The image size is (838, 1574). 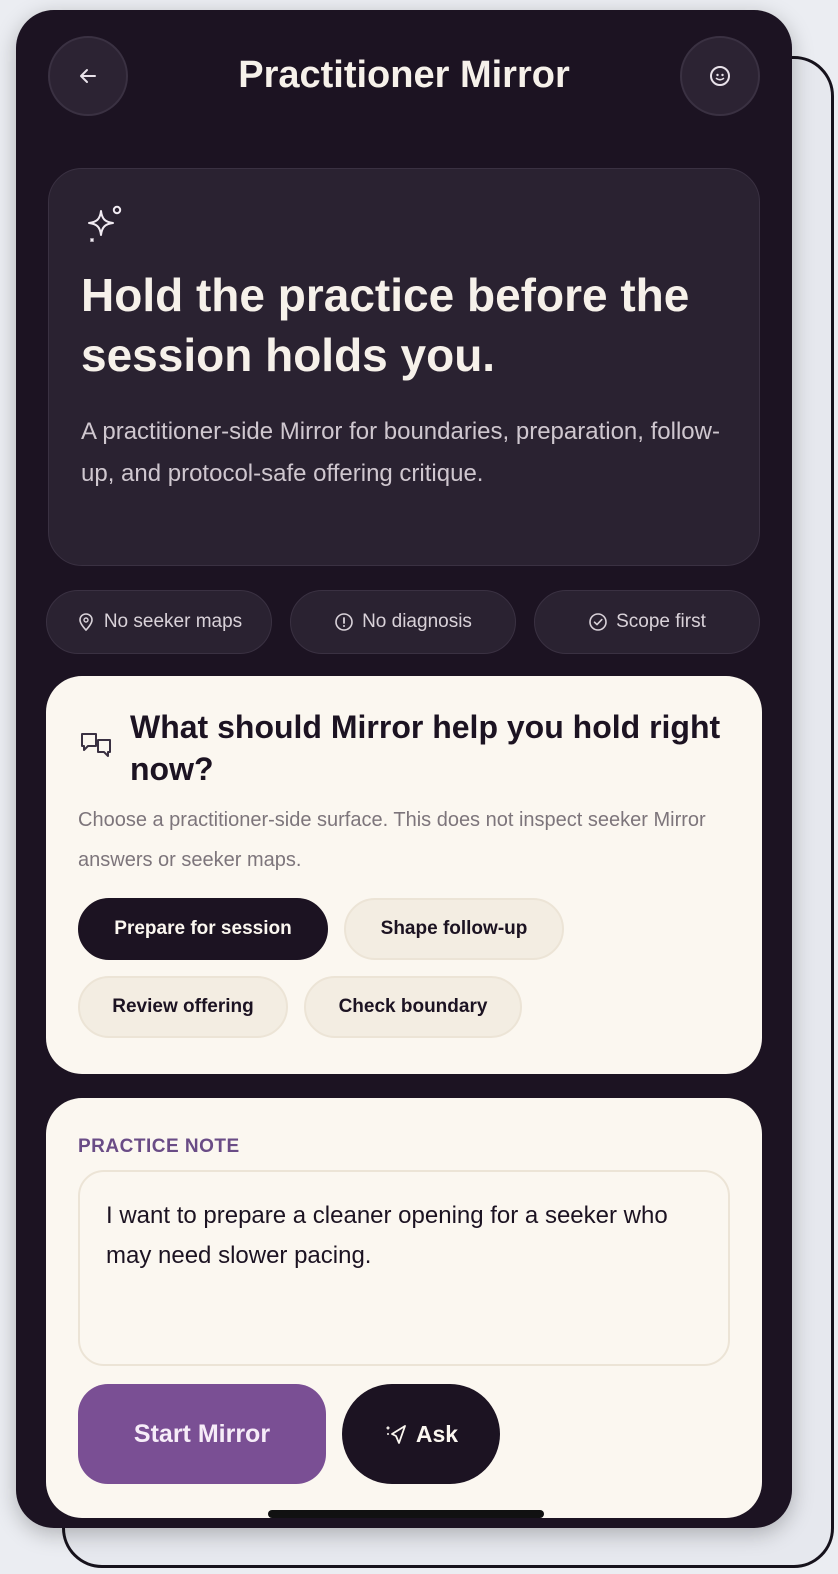 What do you see at coordinates (96, 745) in the screenshot?
I see `chat-bubbles-icon` at bounding box center [96, 745].